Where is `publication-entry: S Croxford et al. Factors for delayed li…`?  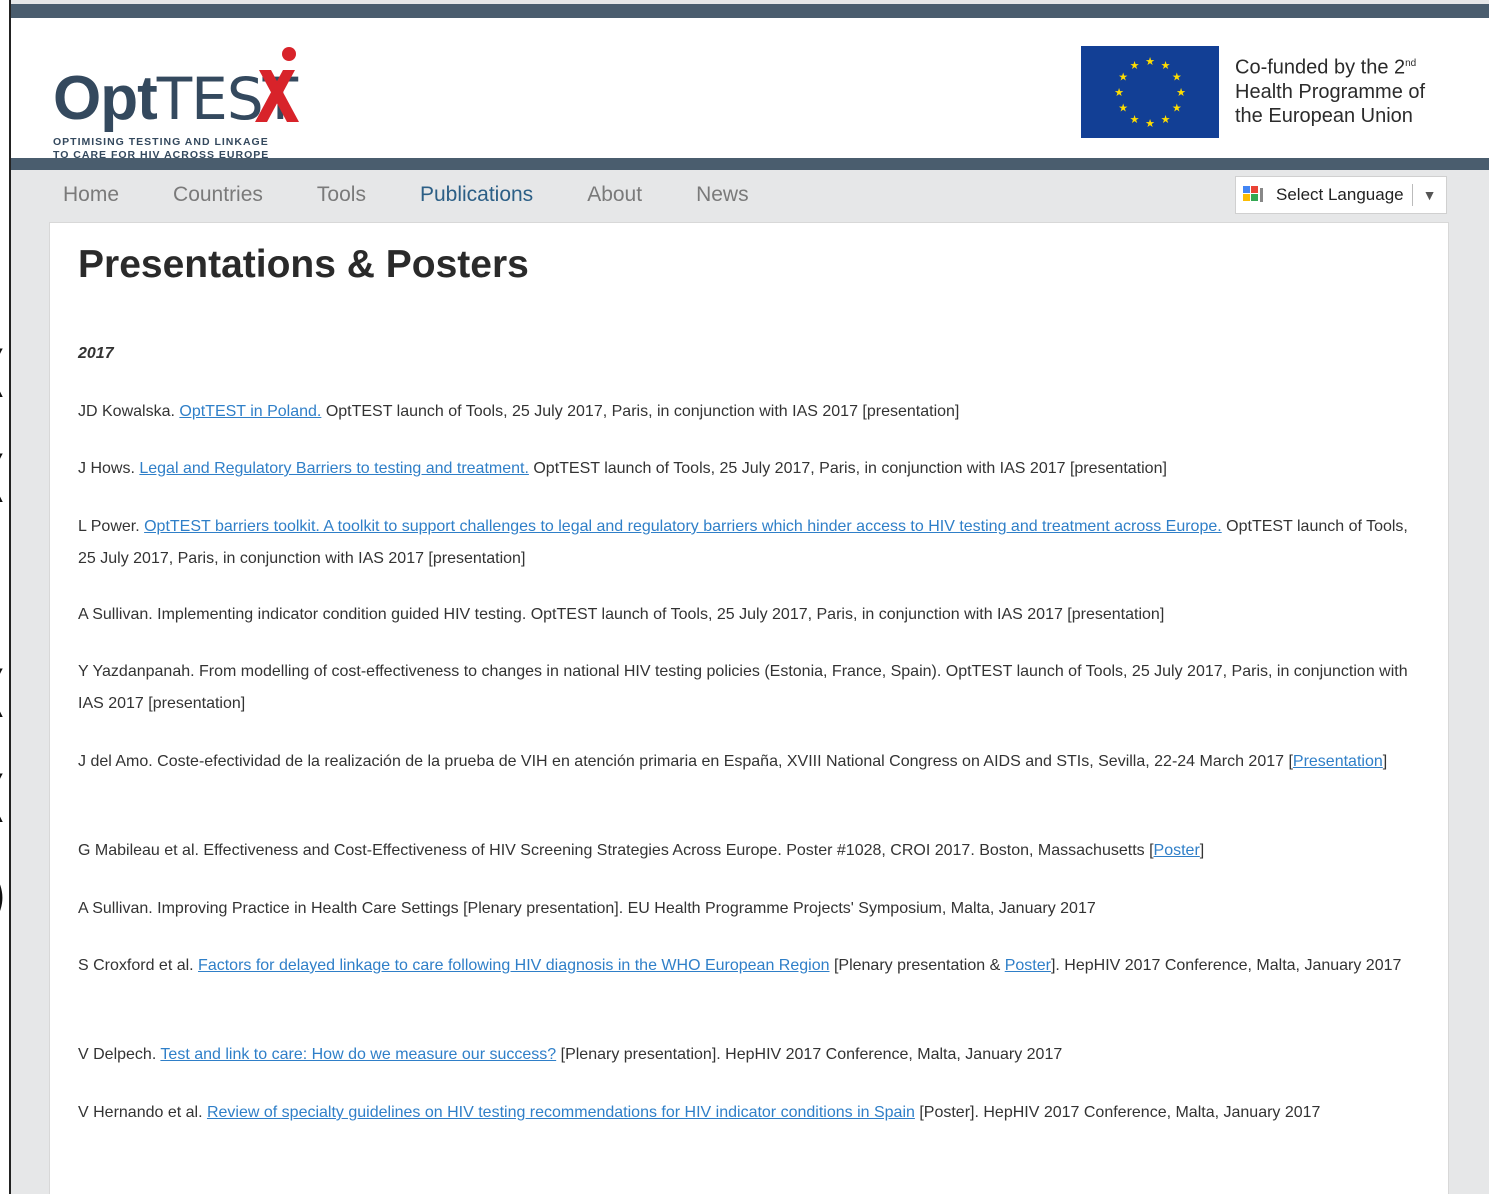 publication-entry: S Croxford et al. Factors for delayed li… is located at coordinates (740, 965).